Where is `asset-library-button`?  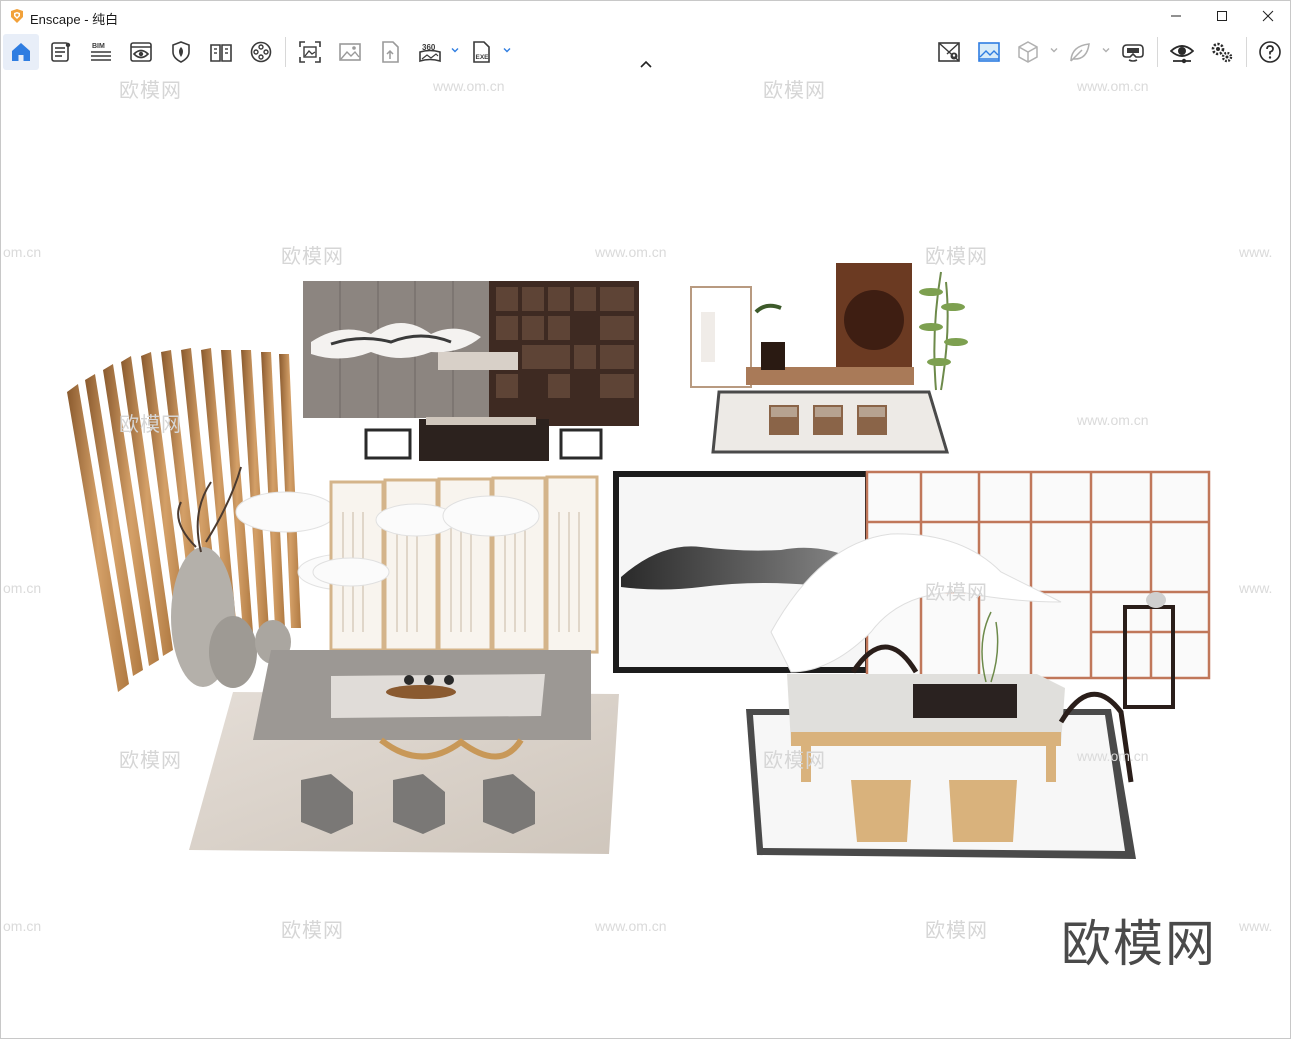 asset-library-button is located at coordinates (181, 52).